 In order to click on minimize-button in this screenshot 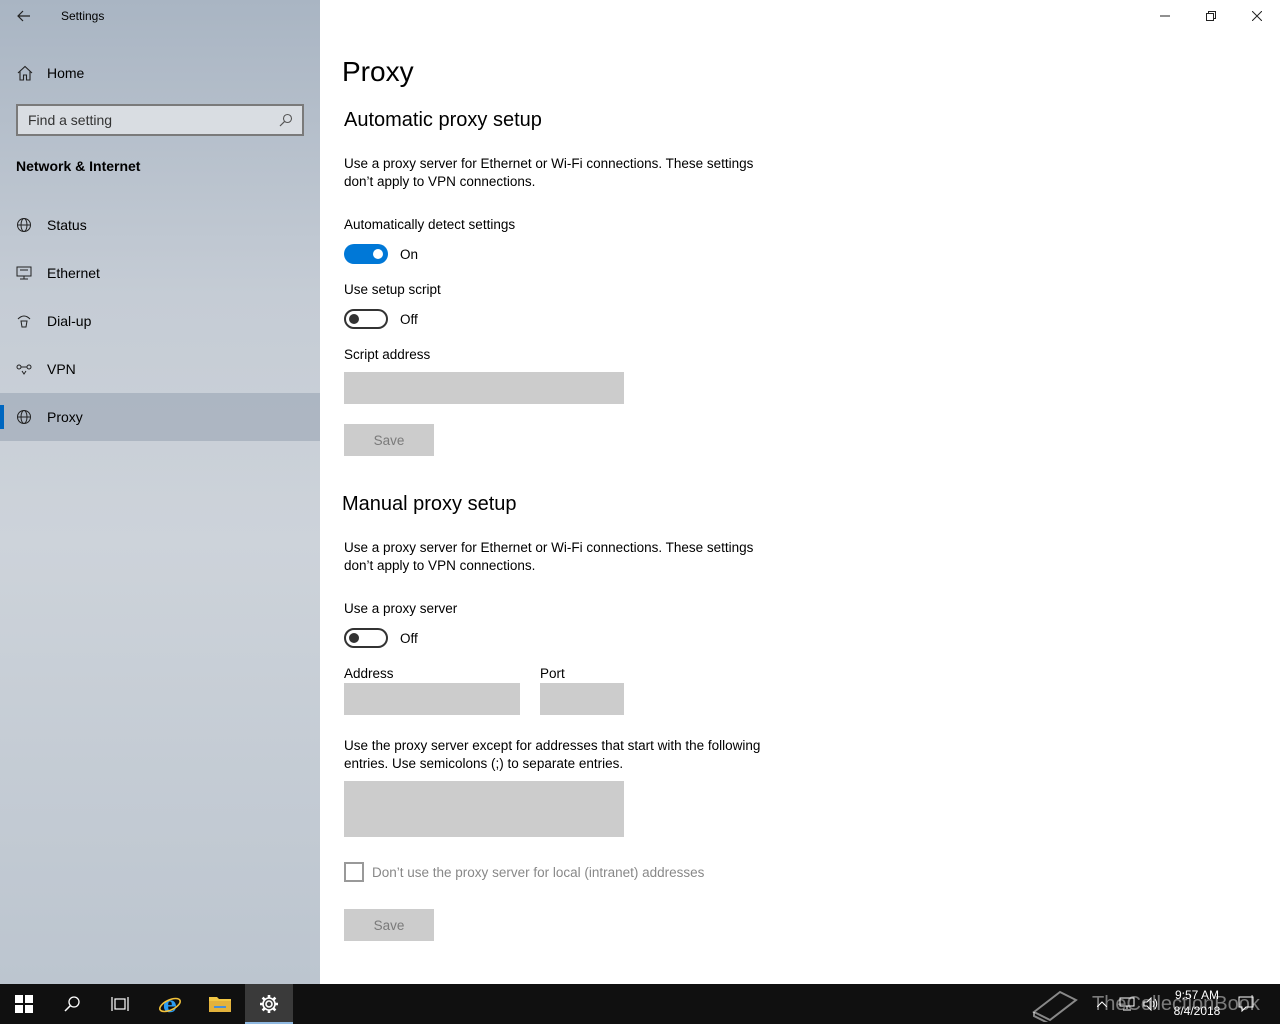, I will do `click(1165, 16)`.